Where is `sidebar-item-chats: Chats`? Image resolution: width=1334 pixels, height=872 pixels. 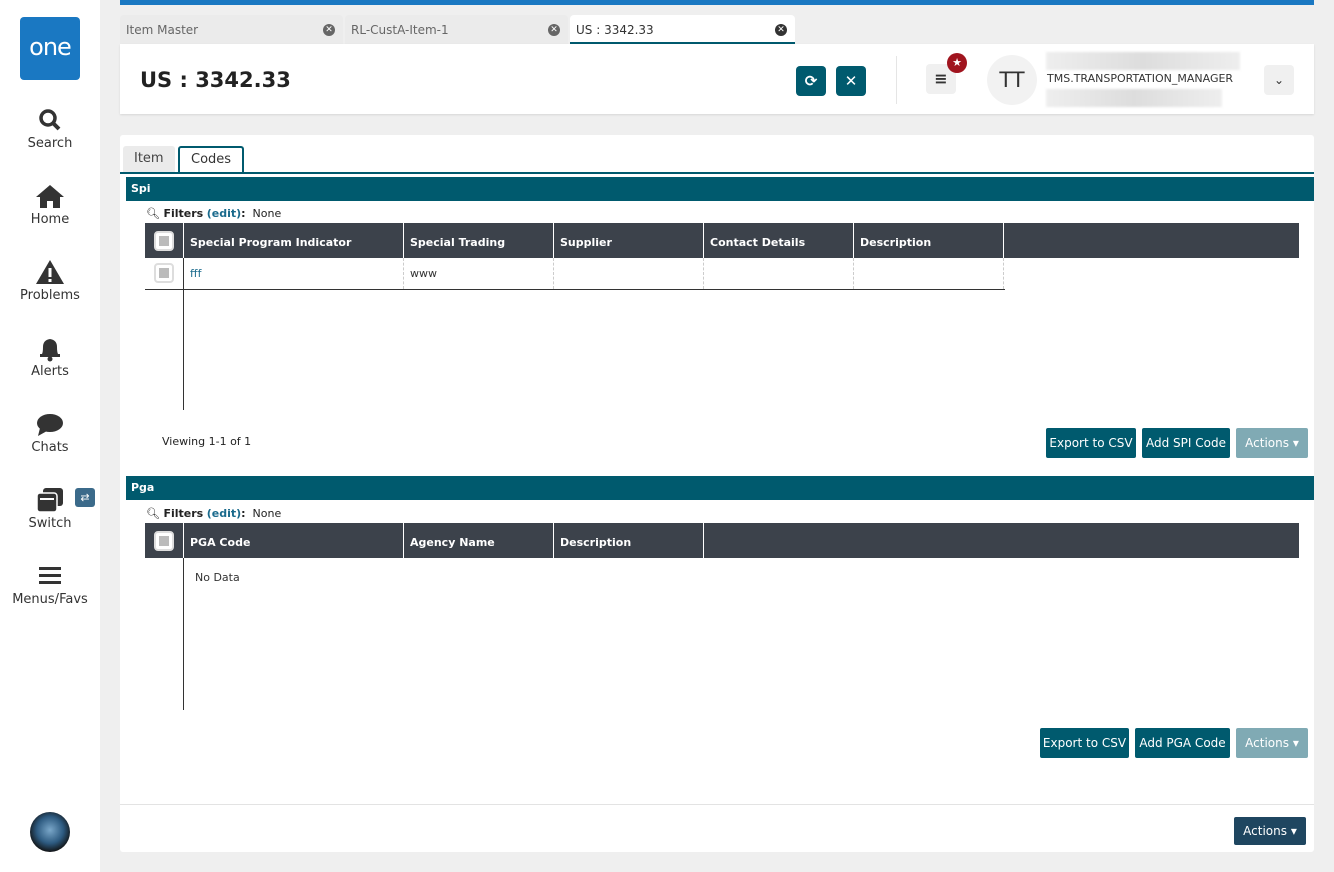
sidebar-item-chats: Chats is located at coordinates (50, 432).